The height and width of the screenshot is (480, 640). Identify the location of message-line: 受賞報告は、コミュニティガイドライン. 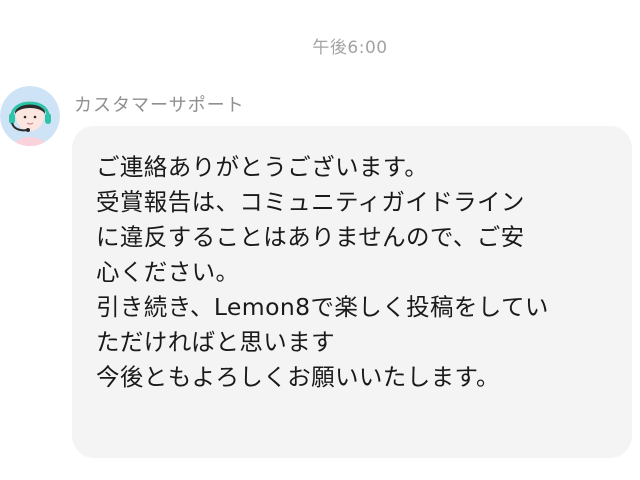
(310, 202).